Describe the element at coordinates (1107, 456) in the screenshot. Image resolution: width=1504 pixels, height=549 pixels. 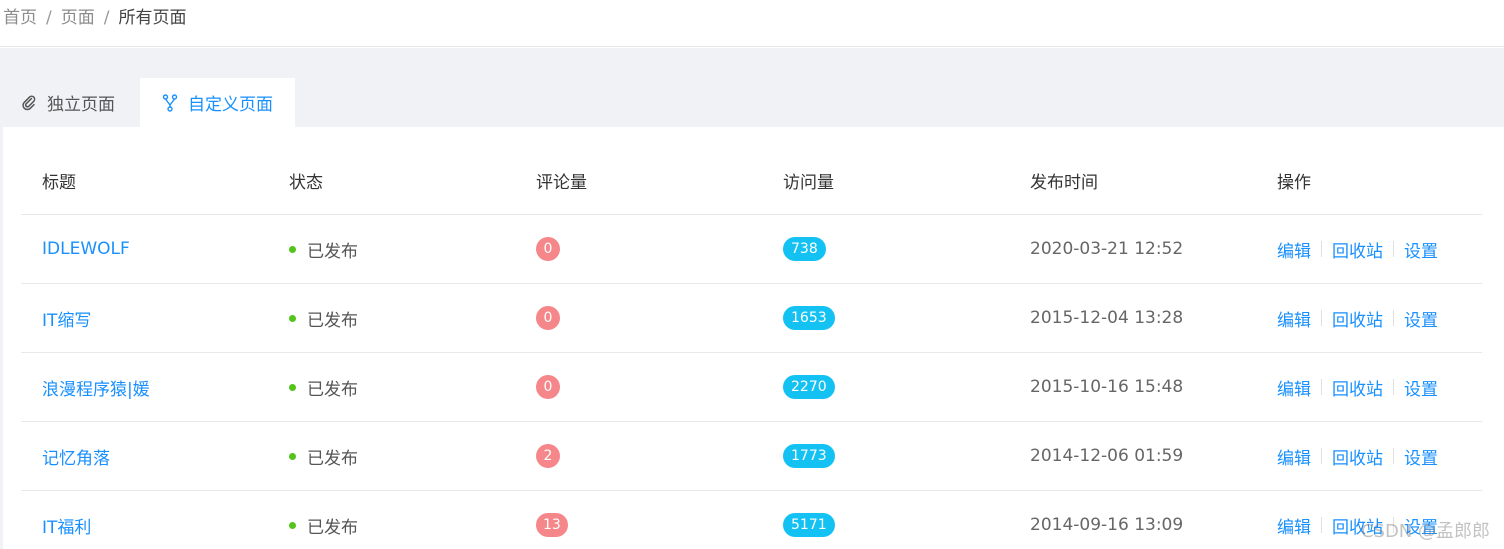
I see `publish-date: 2014-12-06 01:59` at that location.